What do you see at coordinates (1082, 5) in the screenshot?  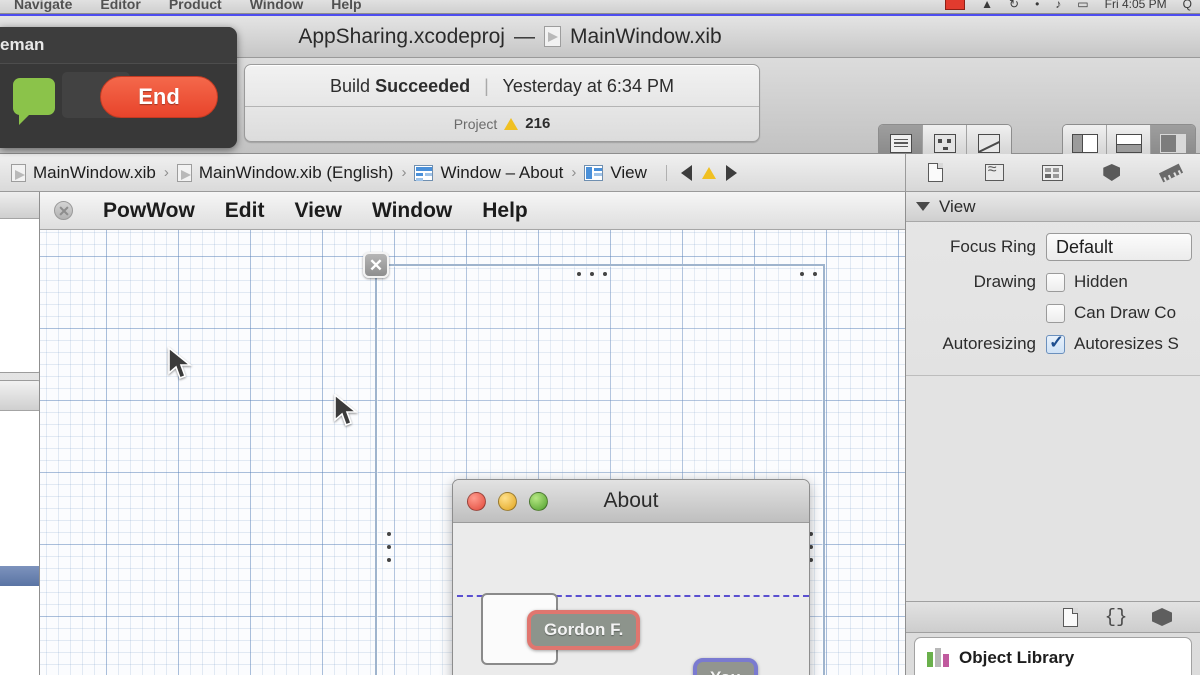 I see `menu-extra-battery: ▭` at bounding box center [1082, 5].